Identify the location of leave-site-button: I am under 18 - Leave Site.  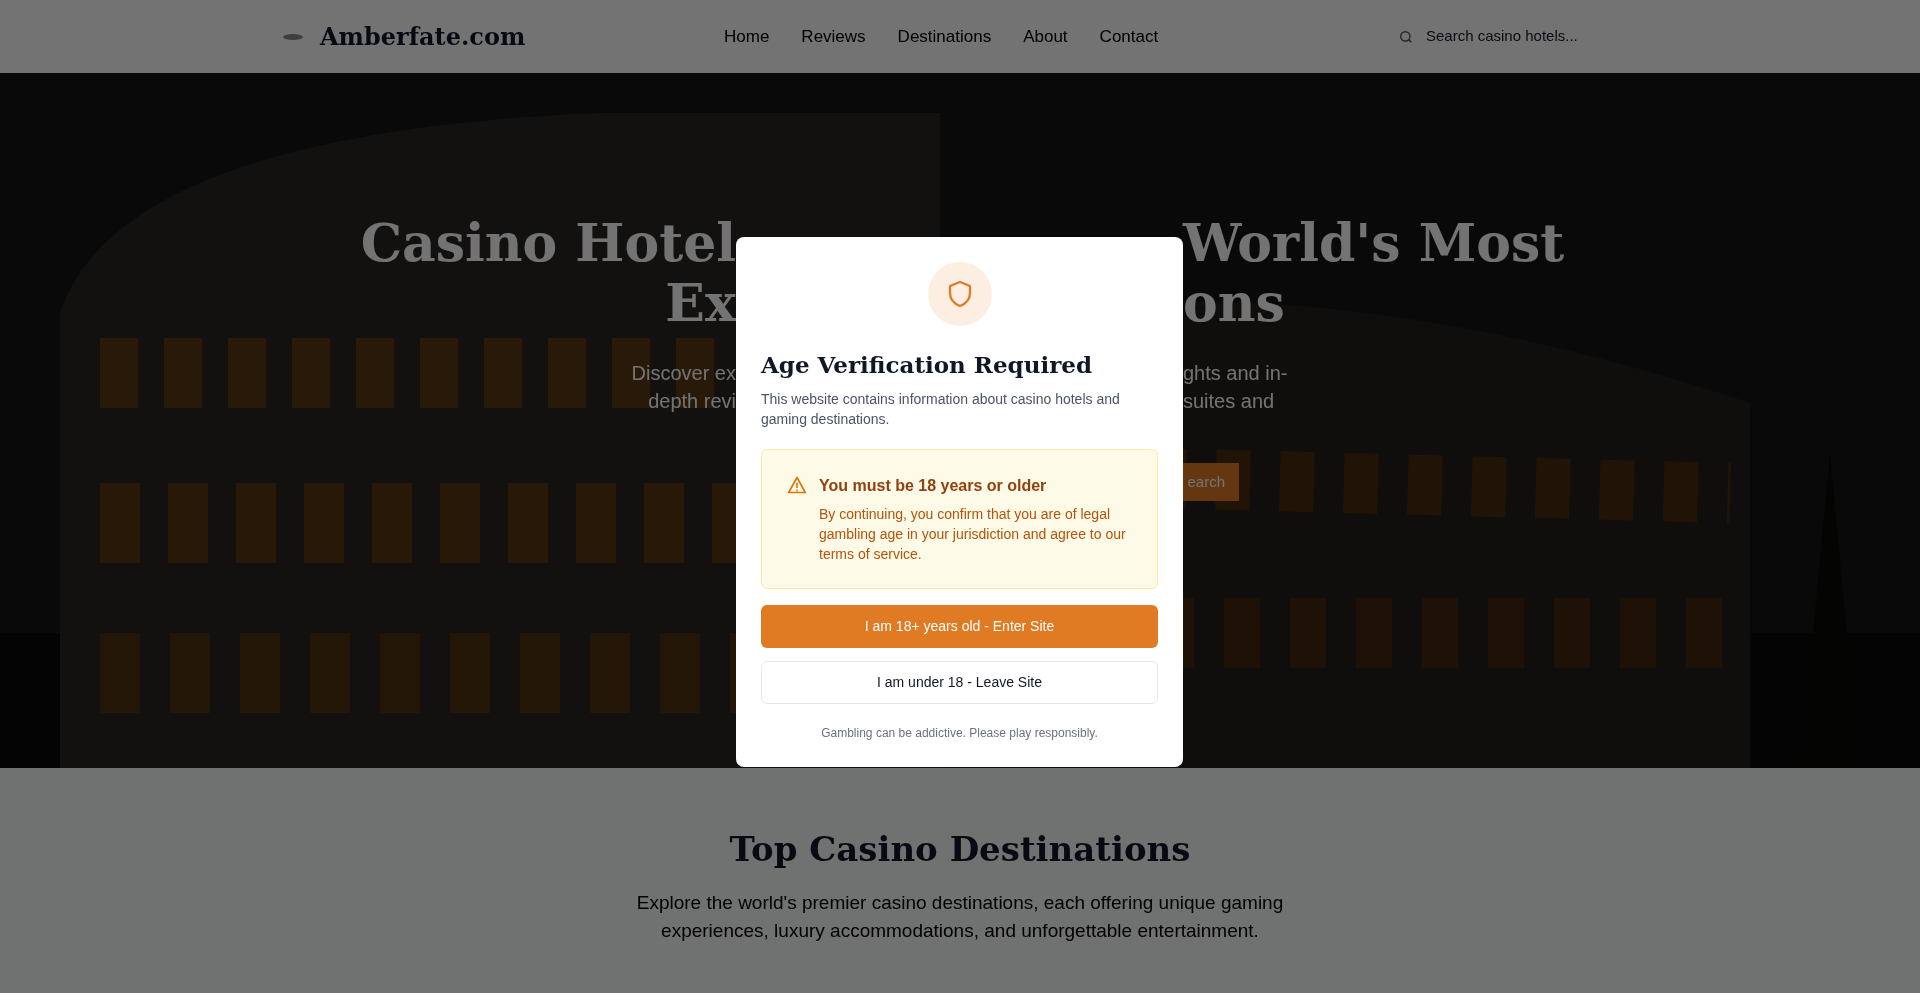
(959, 682).